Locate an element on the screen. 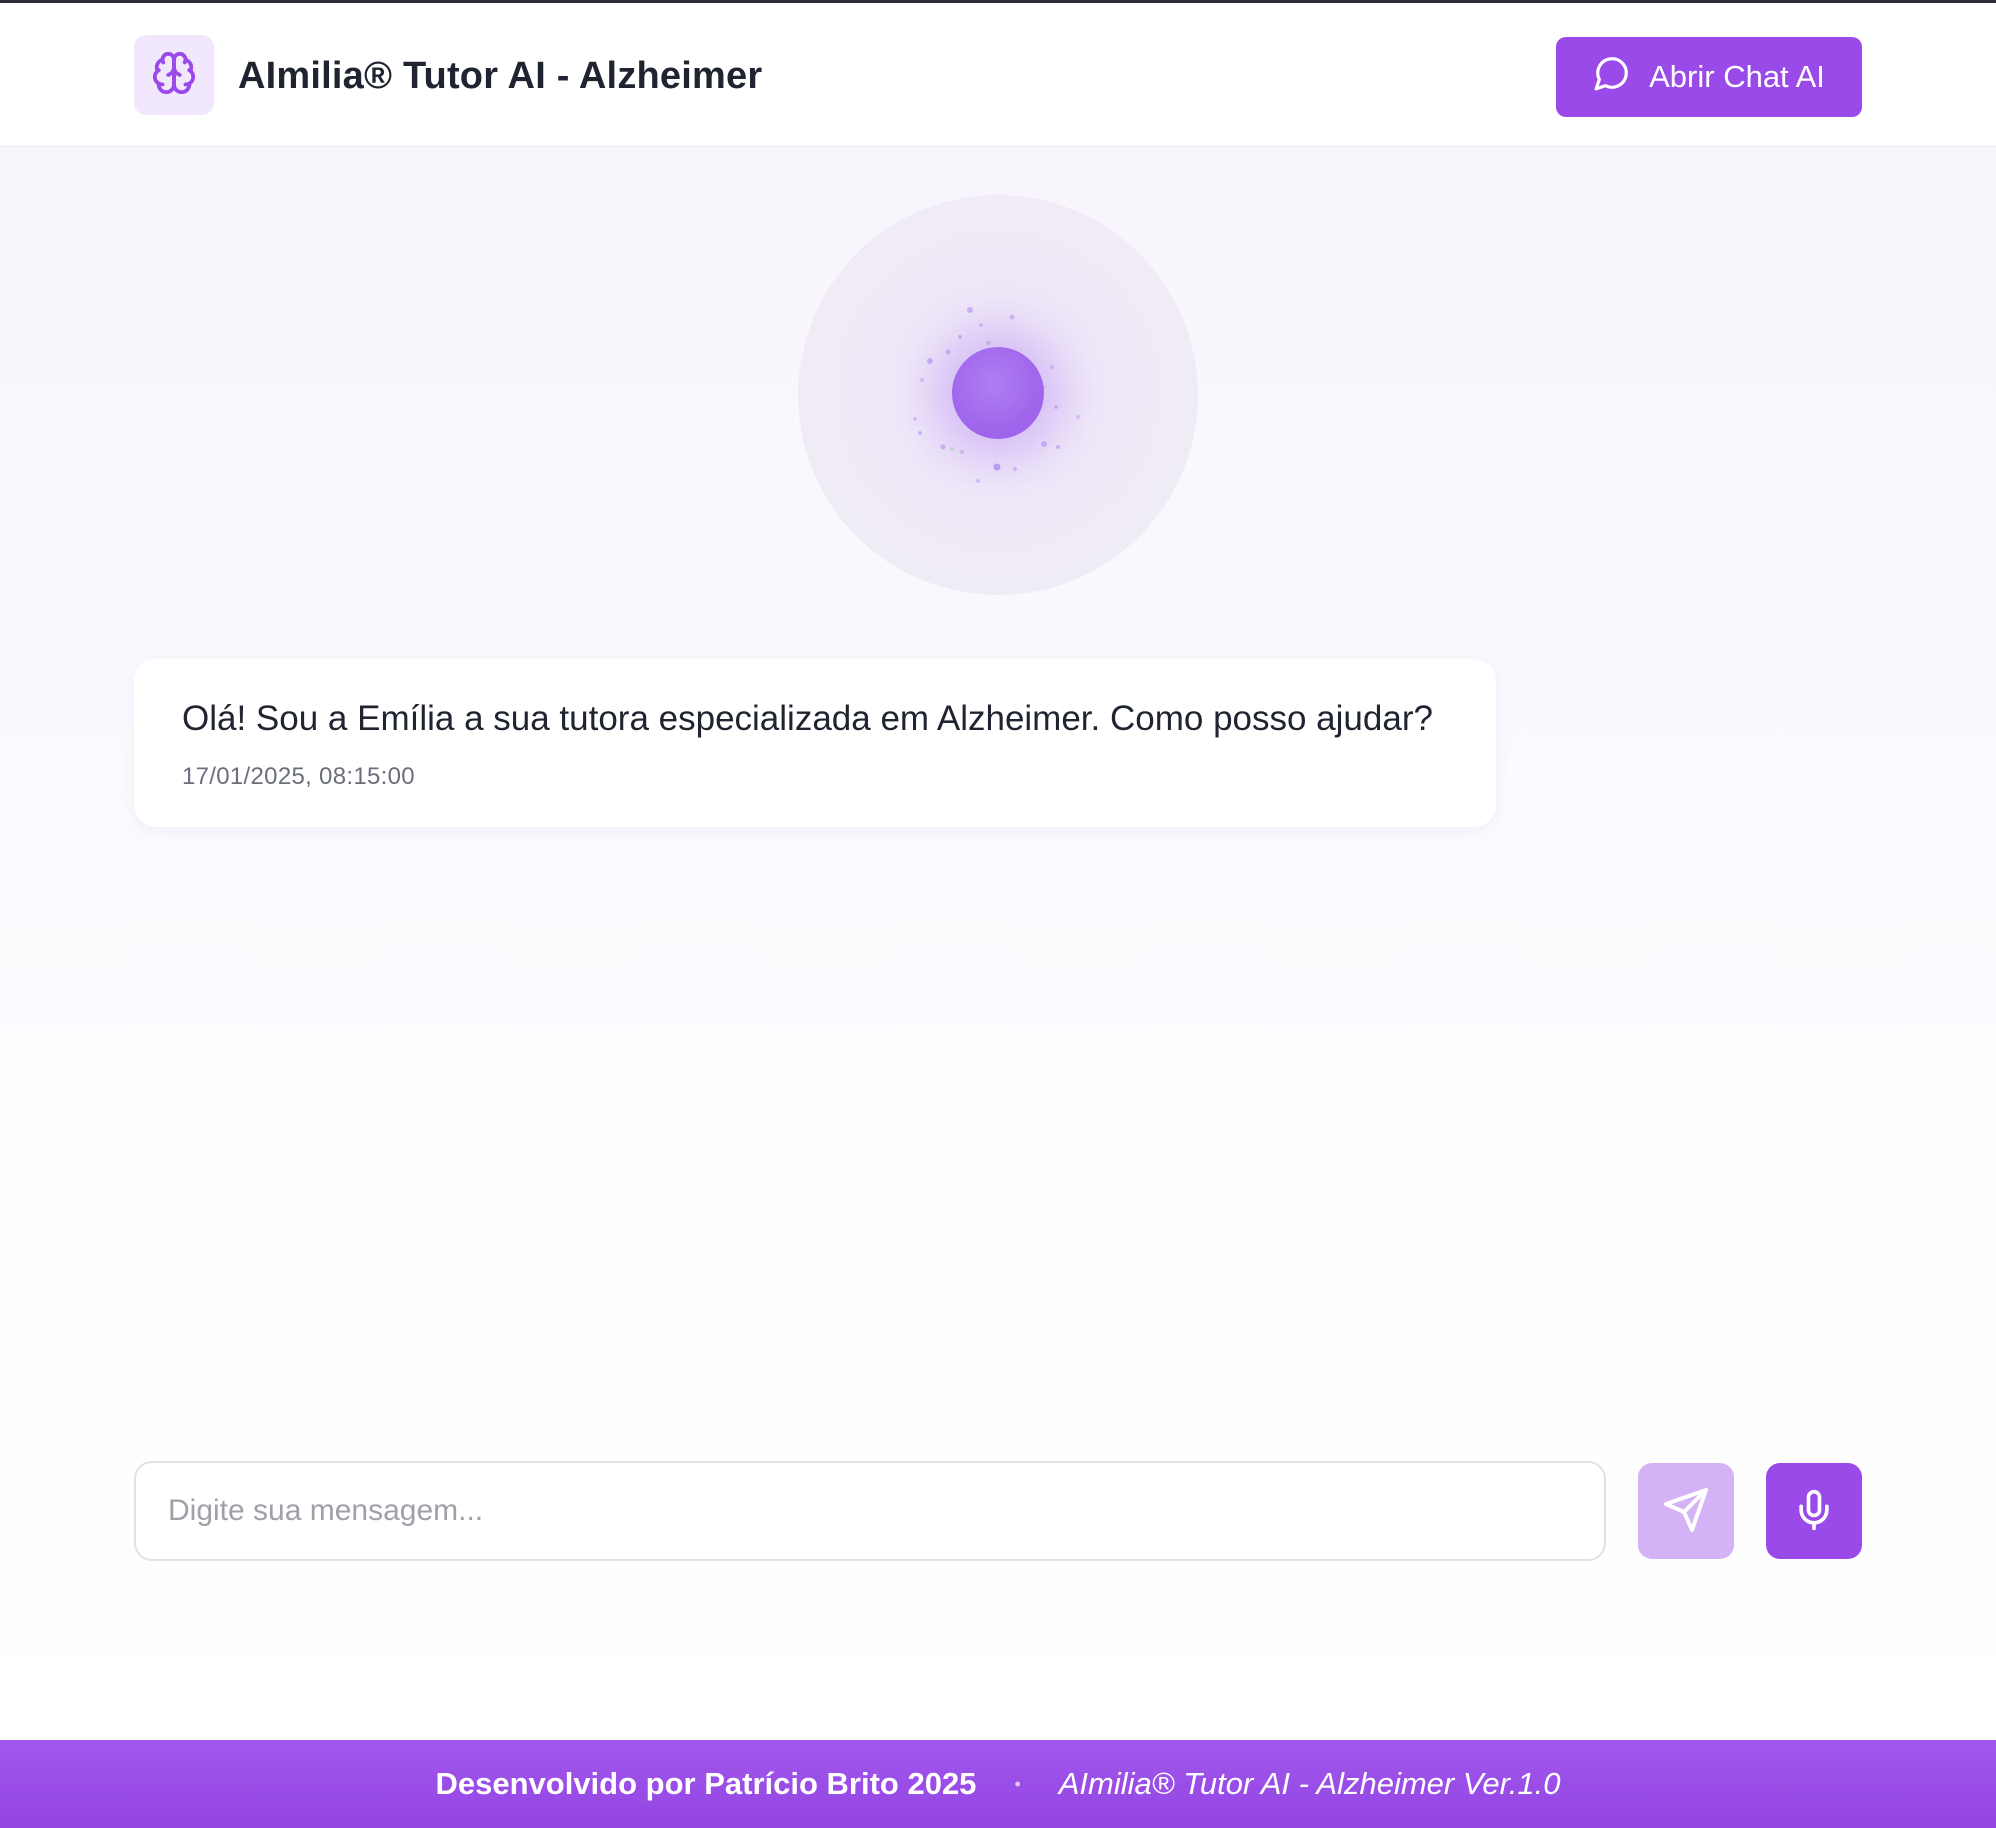 This screenshot has width=1996, height=1828. open-chat-button: Abrir Chat AI is located at coordinates (1709, 77).